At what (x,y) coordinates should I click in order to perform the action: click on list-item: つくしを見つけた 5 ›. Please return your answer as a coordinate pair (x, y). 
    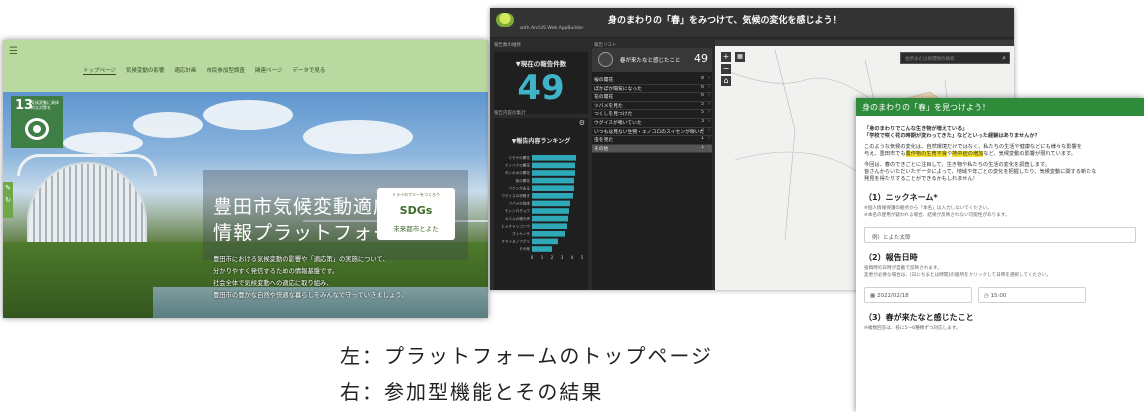
    Looking at the image, I should click on (652, 114).